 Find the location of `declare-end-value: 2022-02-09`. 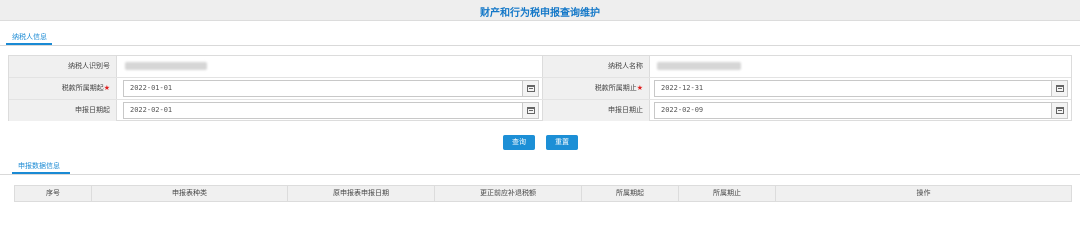

declare-end-value: 2022-02-09 is located at coordinates (682, 110).